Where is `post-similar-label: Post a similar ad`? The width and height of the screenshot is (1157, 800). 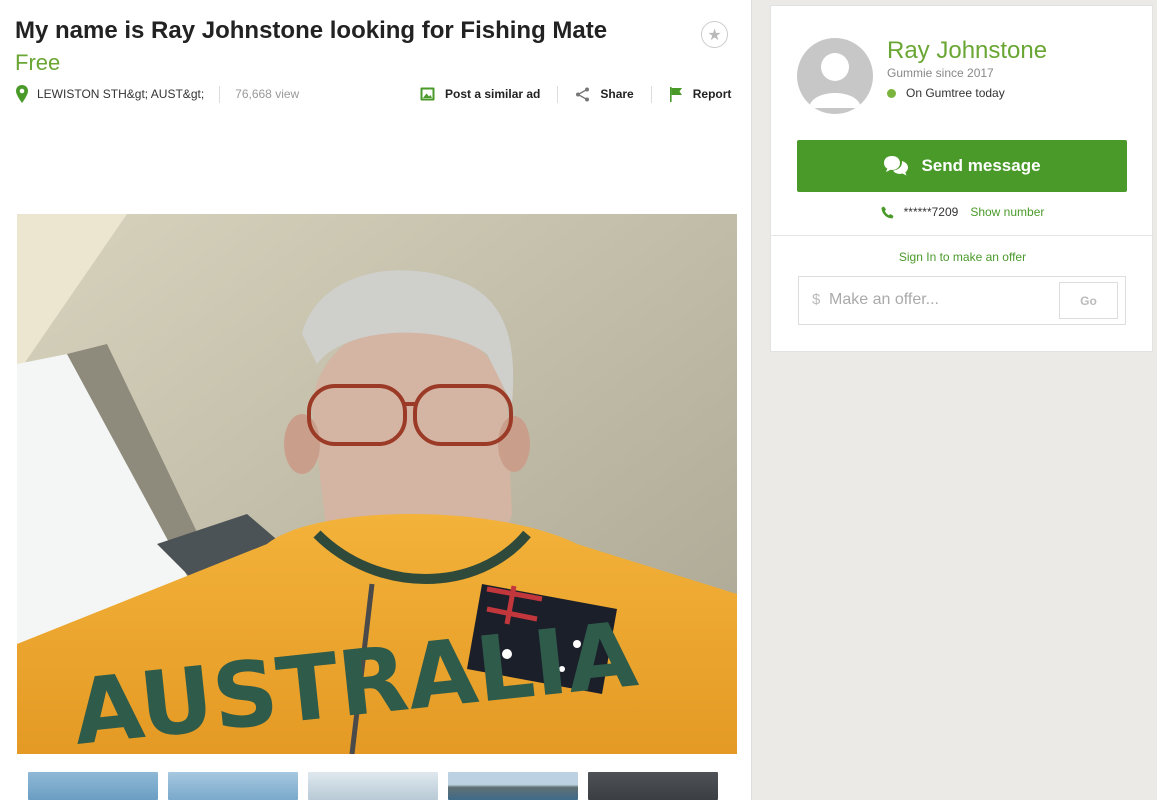 post-similar-label: Post a similar ad is located at coordinates (493, 94).